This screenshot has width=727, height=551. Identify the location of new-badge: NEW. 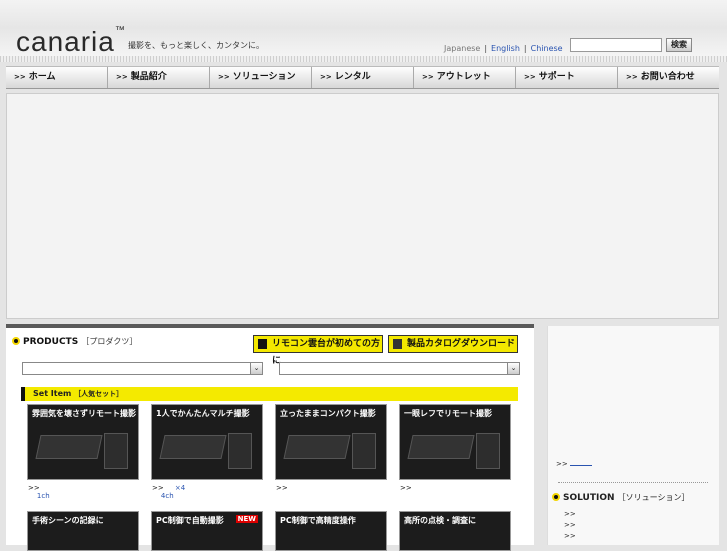
(246, 519).